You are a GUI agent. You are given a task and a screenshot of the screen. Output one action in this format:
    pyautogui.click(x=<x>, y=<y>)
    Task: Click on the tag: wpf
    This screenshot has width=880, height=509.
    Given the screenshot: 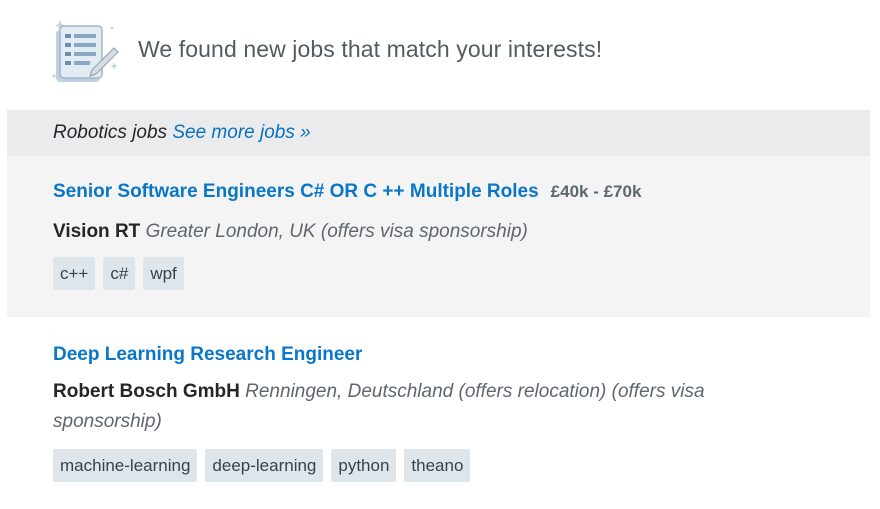 What is the action you would take?
    pyautogui.click(x=163, y=273)
    